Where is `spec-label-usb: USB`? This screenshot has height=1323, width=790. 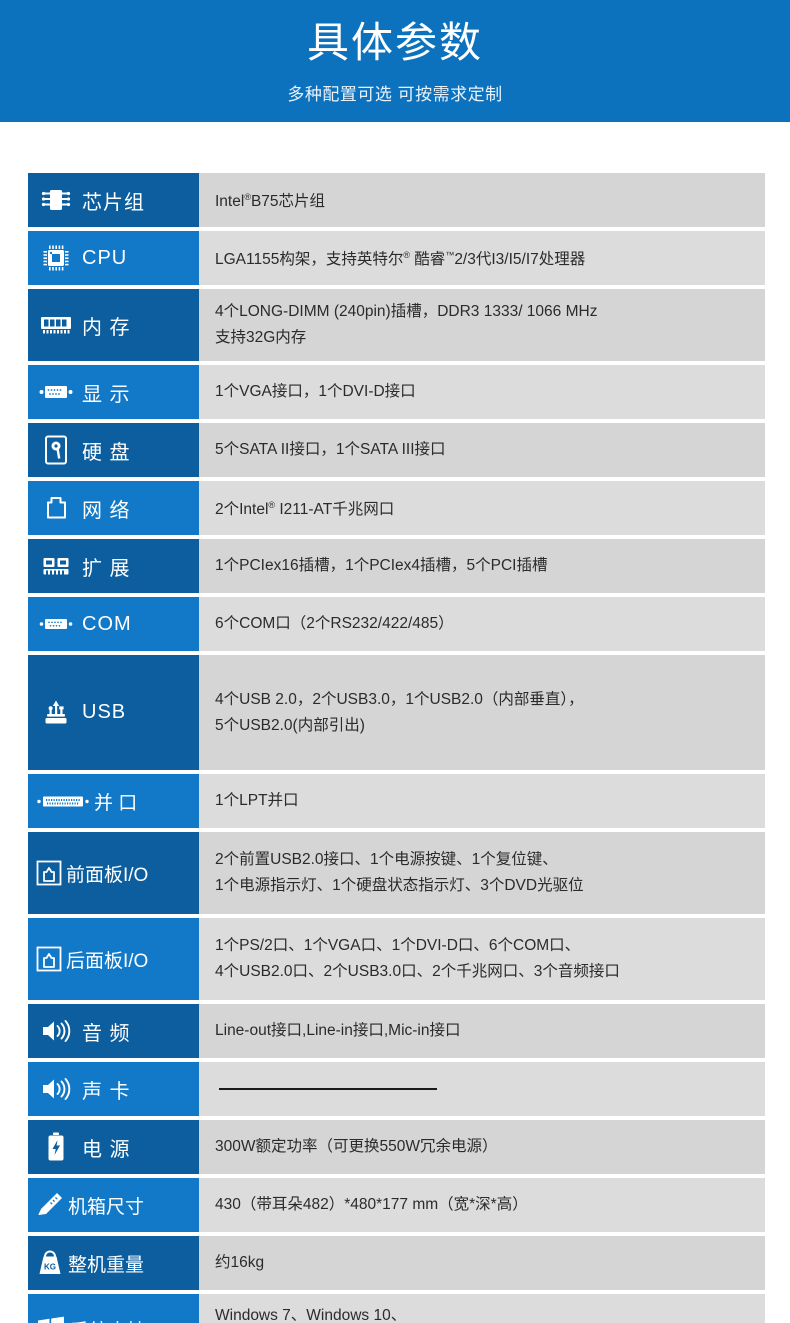
spec-label-usb: USB is located at coordinates (113, 712).